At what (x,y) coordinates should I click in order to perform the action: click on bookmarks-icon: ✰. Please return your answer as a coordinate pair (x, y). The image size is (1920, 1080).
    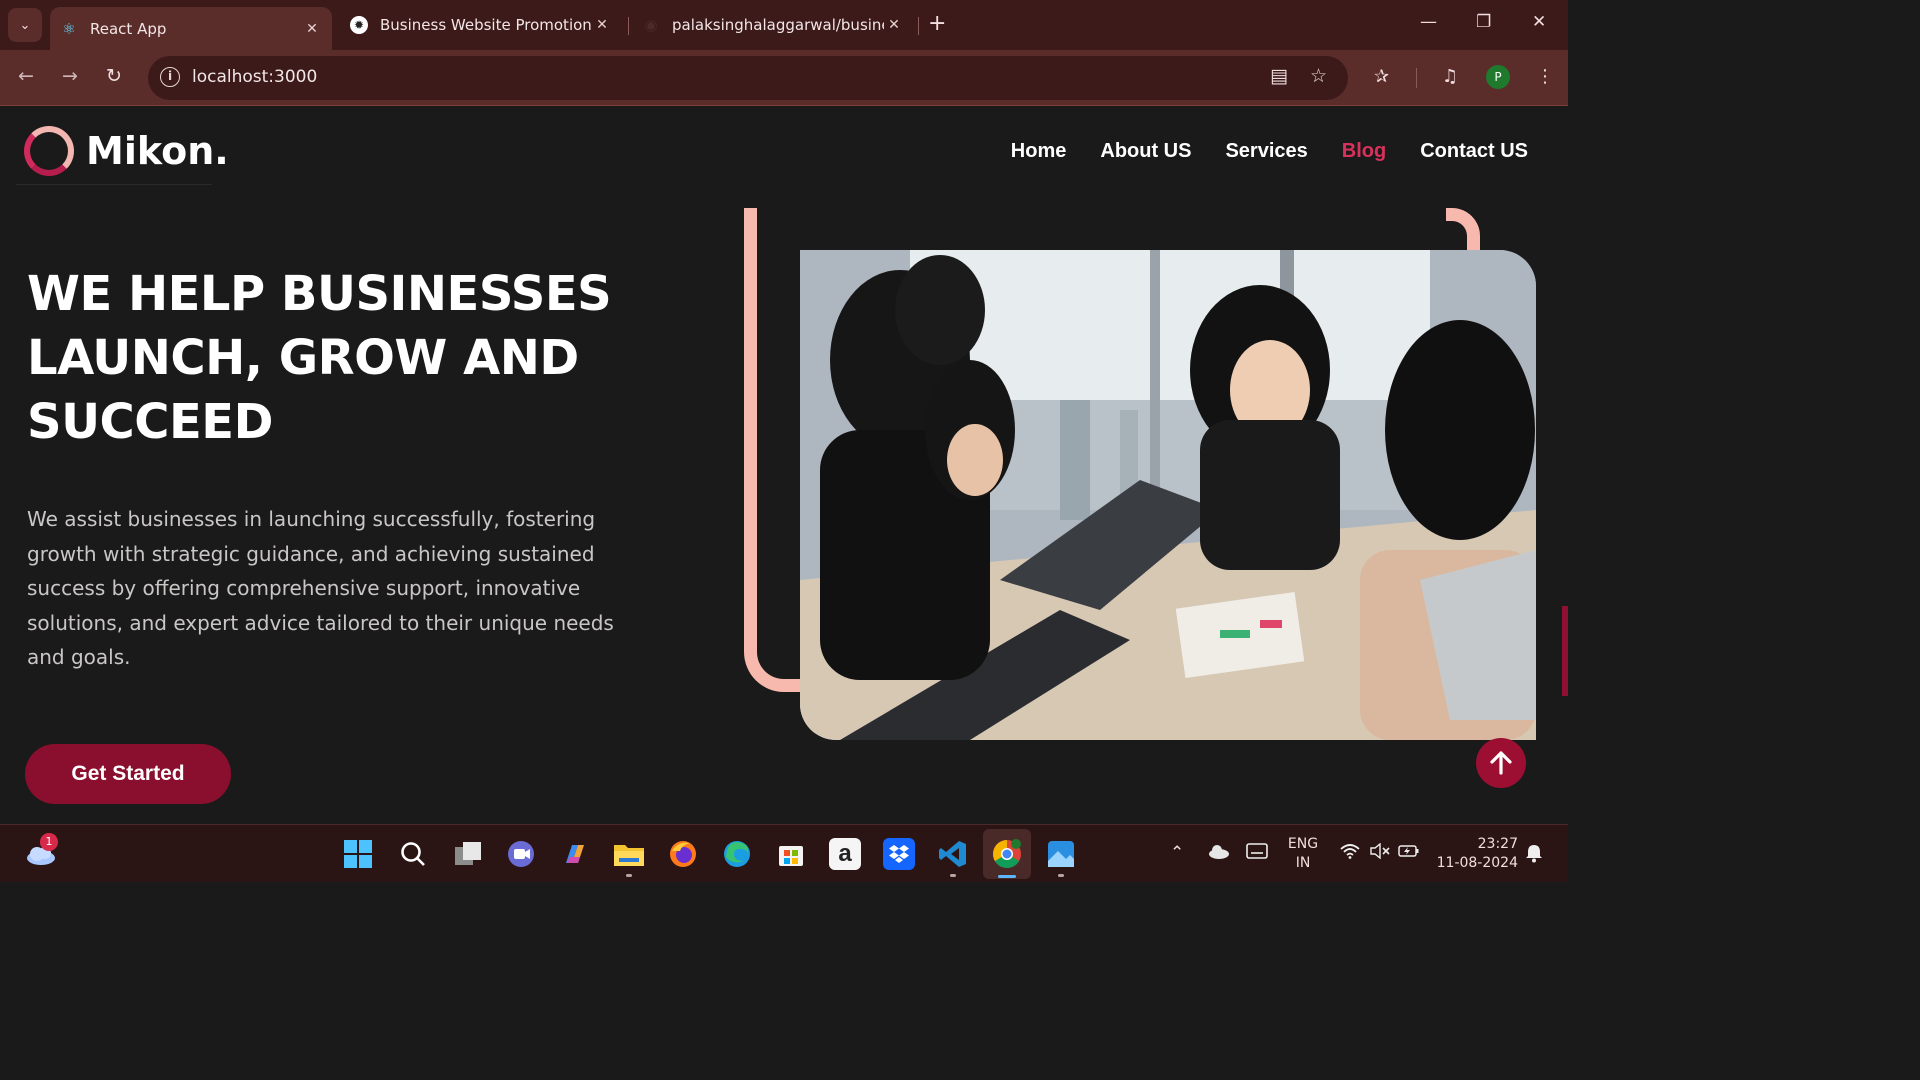
    Looking at the image, I should click on (1381, 76).